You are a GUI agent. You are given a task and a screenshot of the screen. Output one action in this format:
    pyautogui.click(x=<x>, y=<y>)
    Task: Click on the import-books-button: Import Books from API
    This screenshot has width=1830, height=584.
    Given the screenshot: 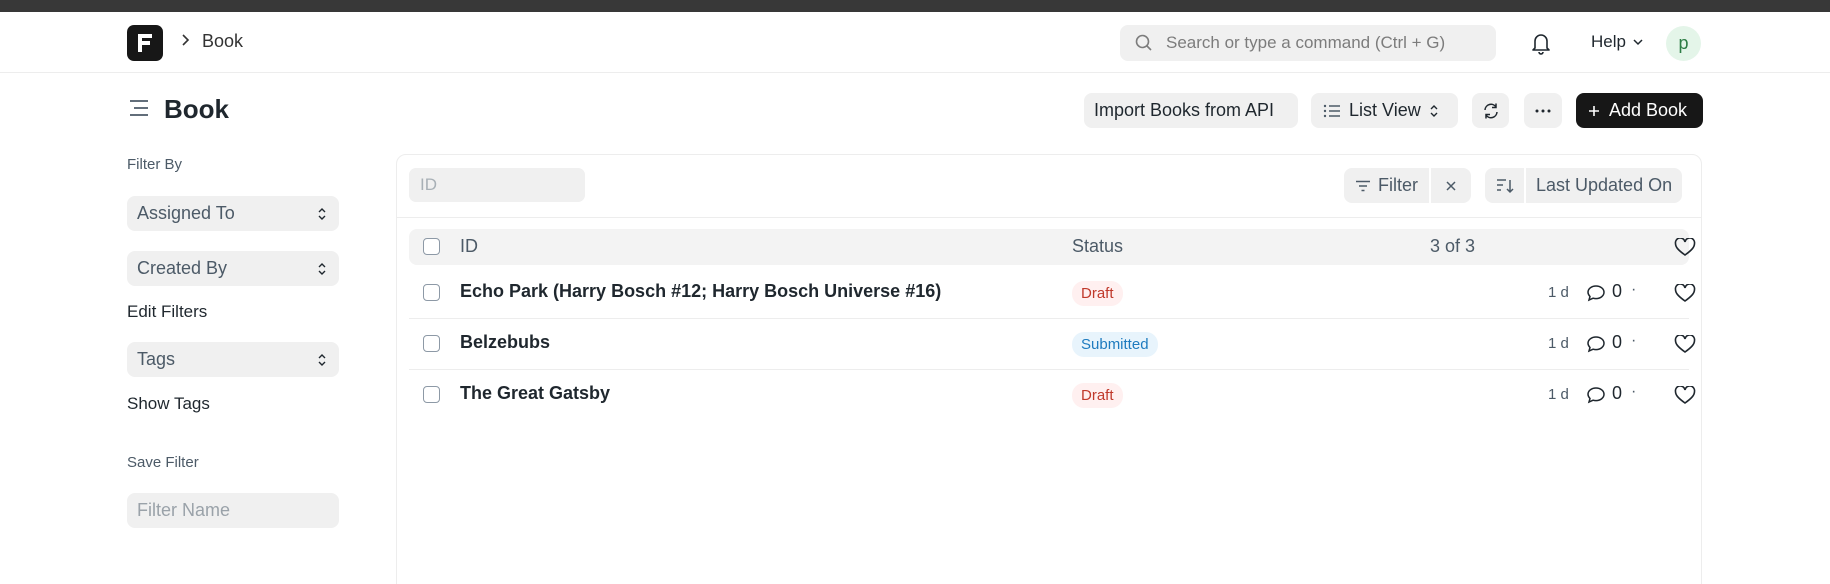 What is the action you would take?
    pyautogui.click(x=1191, y=110)
    